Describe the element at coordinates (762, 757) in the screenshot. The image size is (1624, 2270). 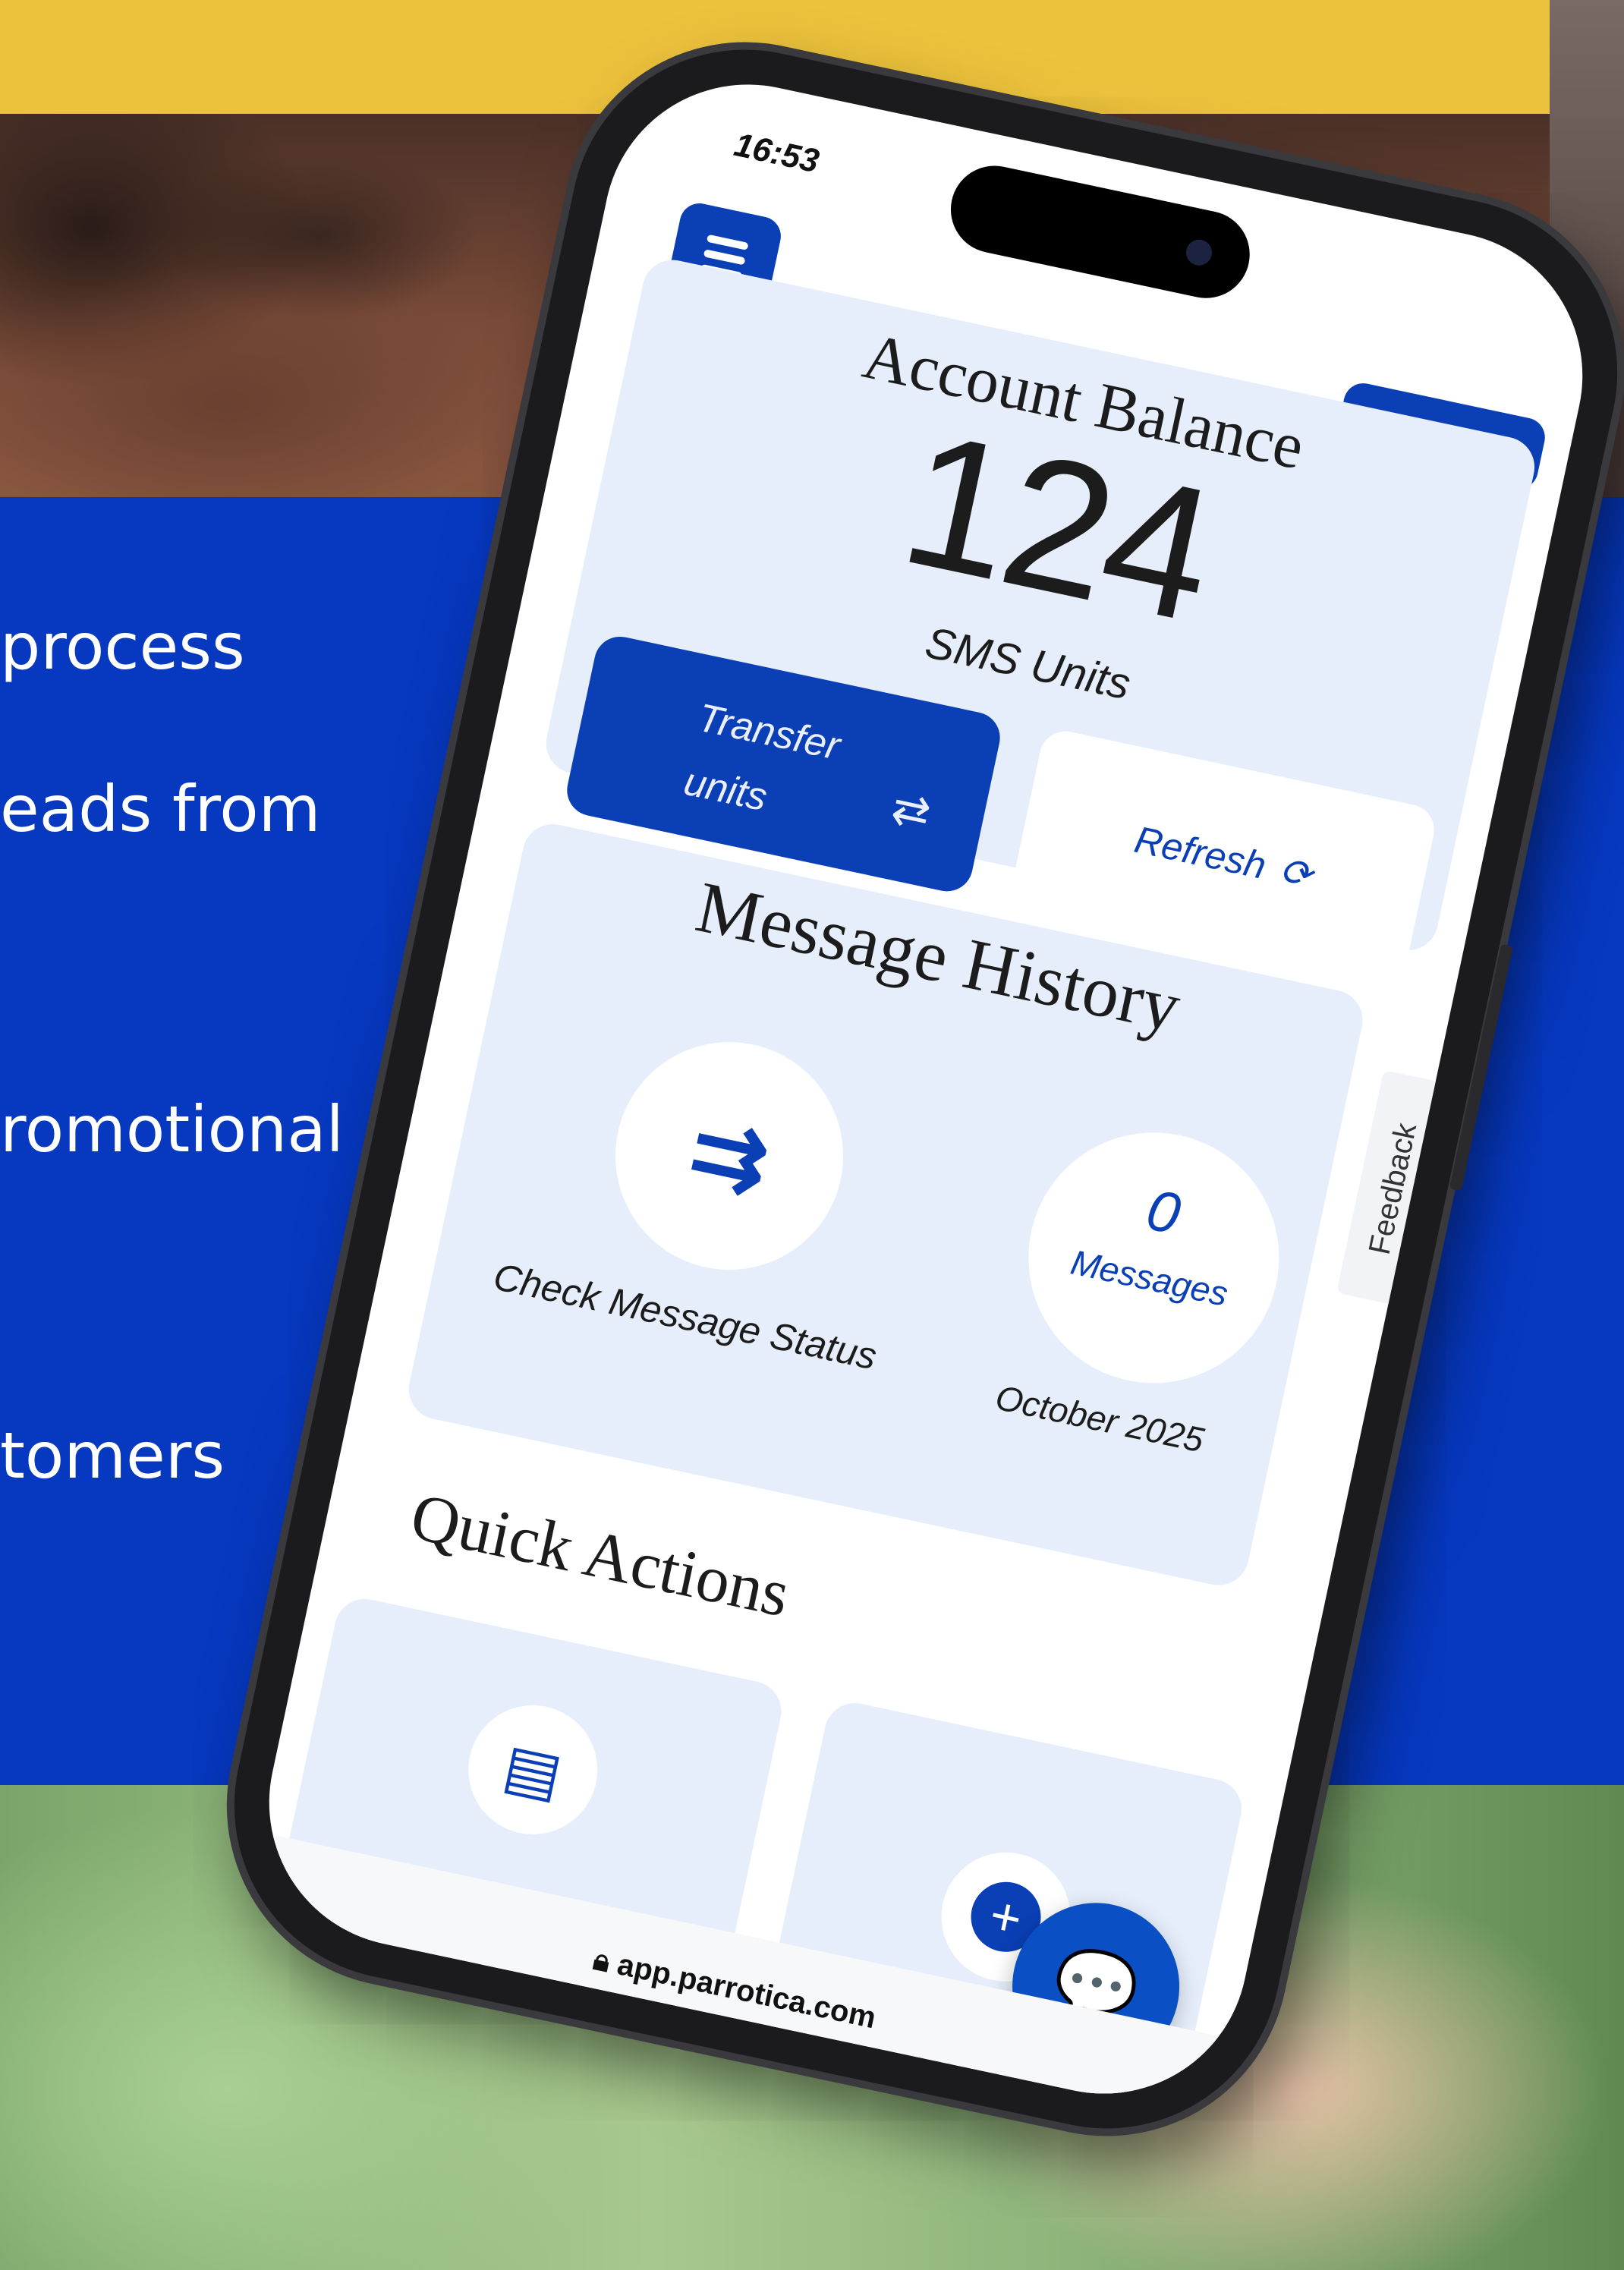
I see `transfer-units-label: Transfer units` at that location.